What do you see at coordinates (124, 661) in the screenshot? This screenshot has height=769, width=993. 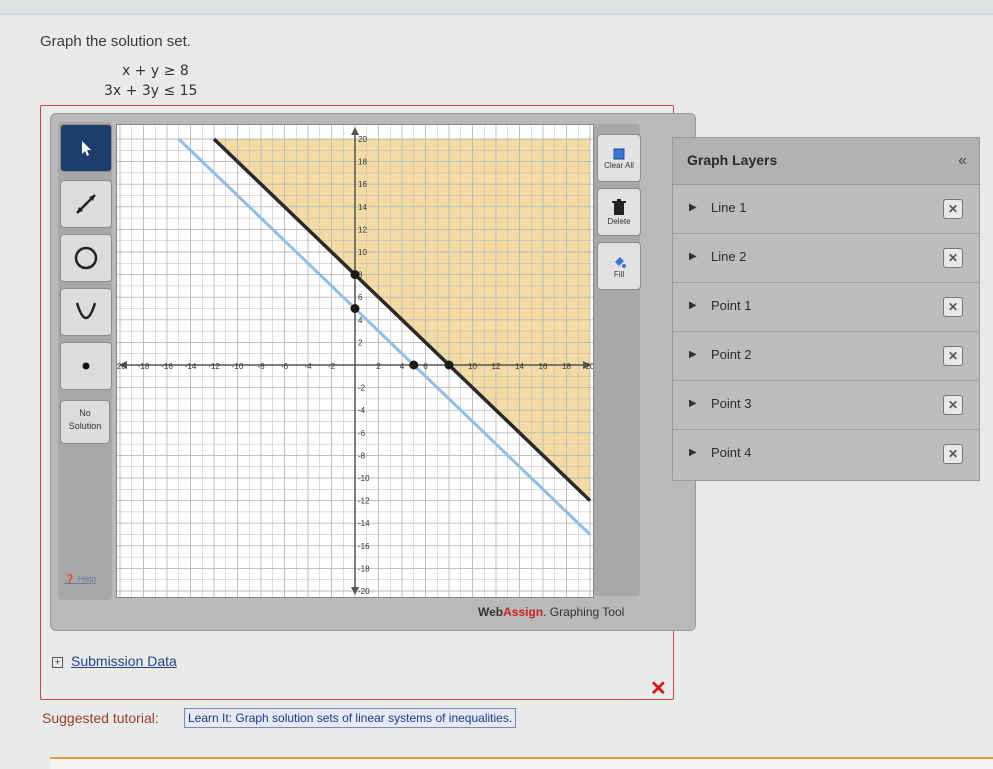 I see `submission-data-link: Submission Data` at bounding box center [124, 661].